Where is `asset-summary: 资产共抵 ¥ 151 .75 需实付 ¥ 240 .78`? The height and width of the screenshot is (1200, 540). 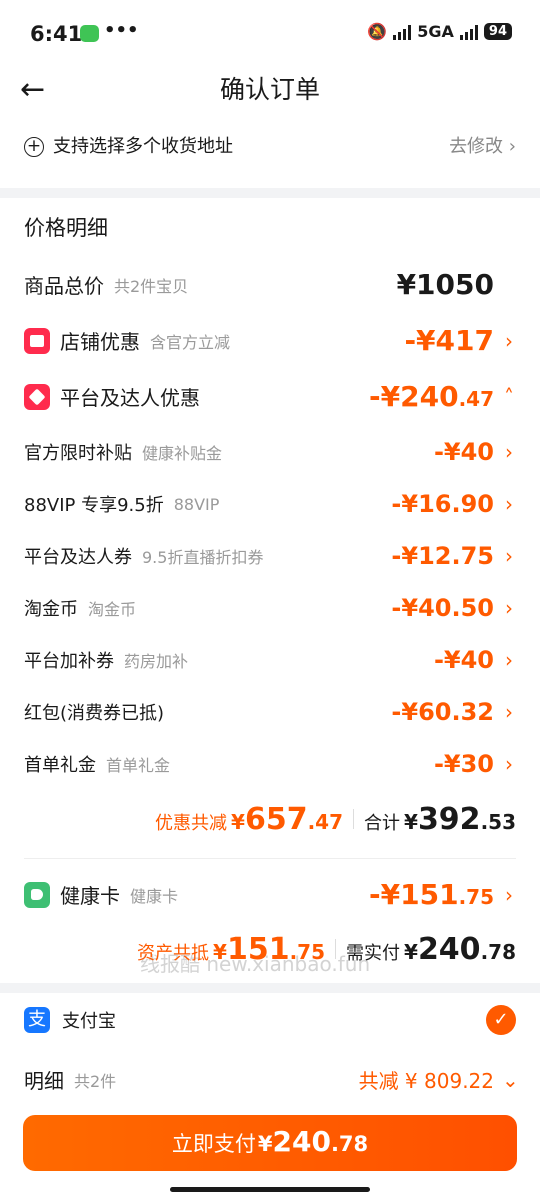 asset-summary: 资产共抵 ¥ 151 .75 需实付 ¥ 240 .78 is located at coordinates (326, 949).